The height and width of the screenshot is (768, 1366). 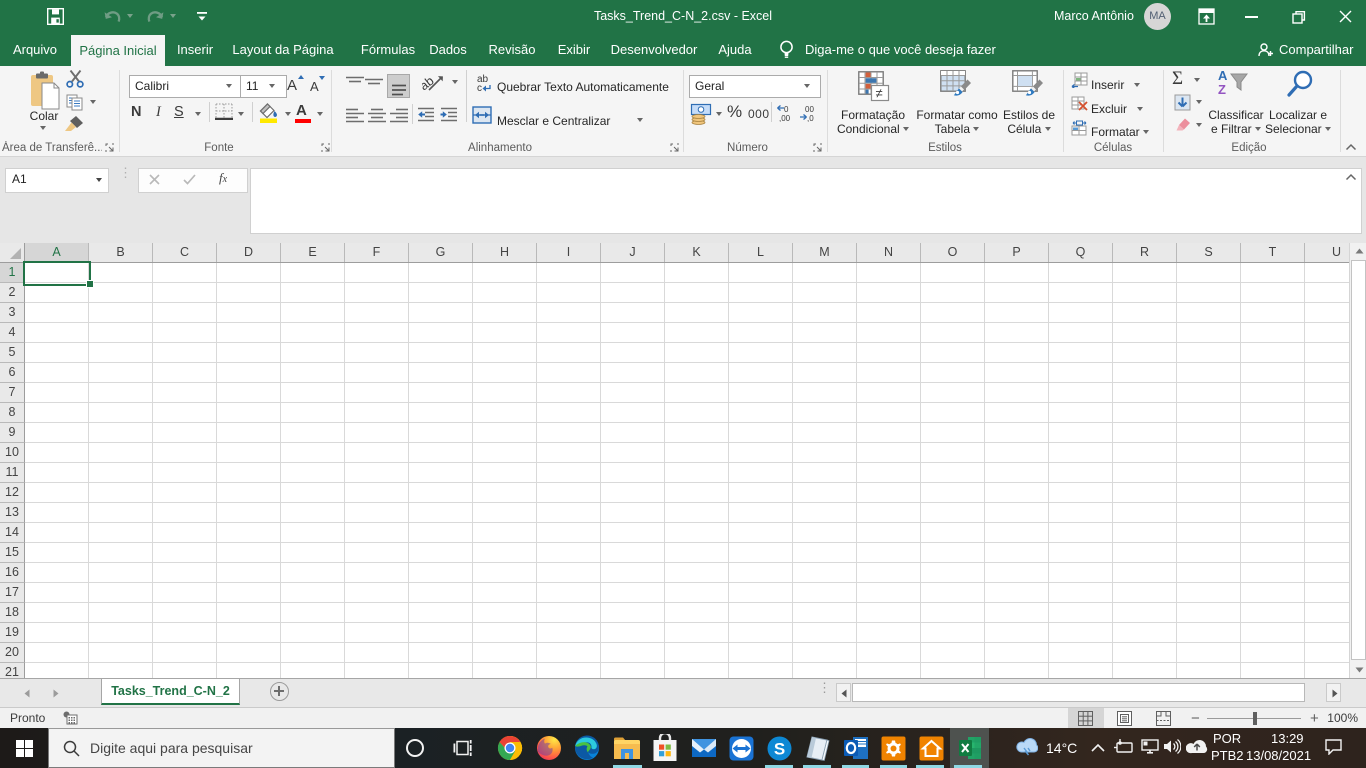 What do you see at coordinates (786, 109) in the screenshot?
I see `svg-text: 0` at bounding box center [786, 109].